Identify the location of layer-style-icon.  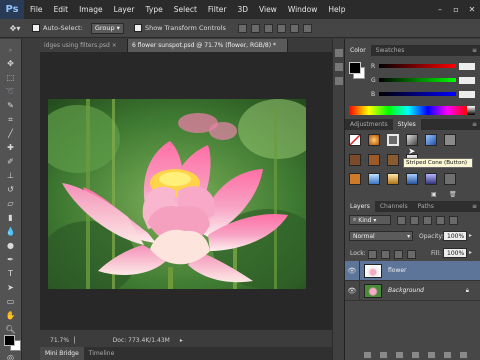
(383, 355).